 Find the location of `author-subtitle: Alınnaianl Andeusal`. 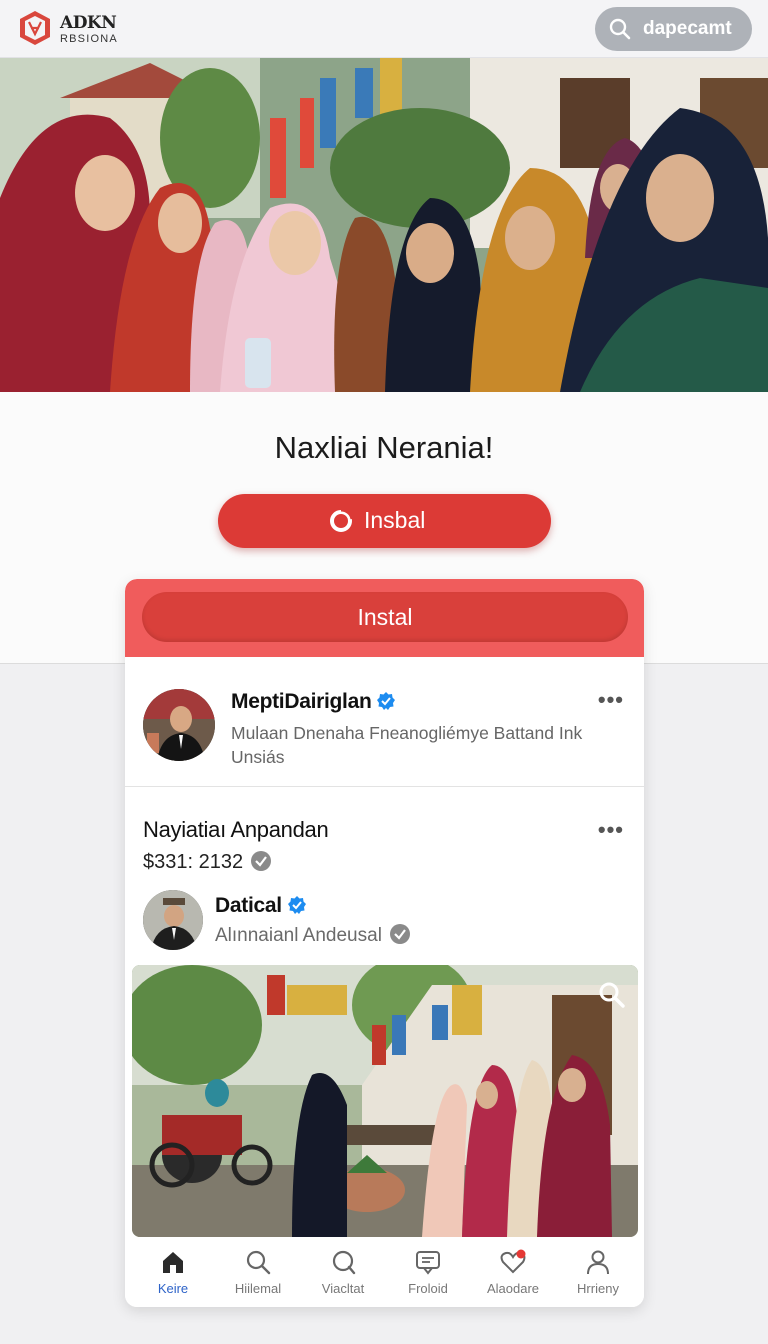

author-subtitle: Alınnaianl Andeusal is located at coordinates (298, 935).